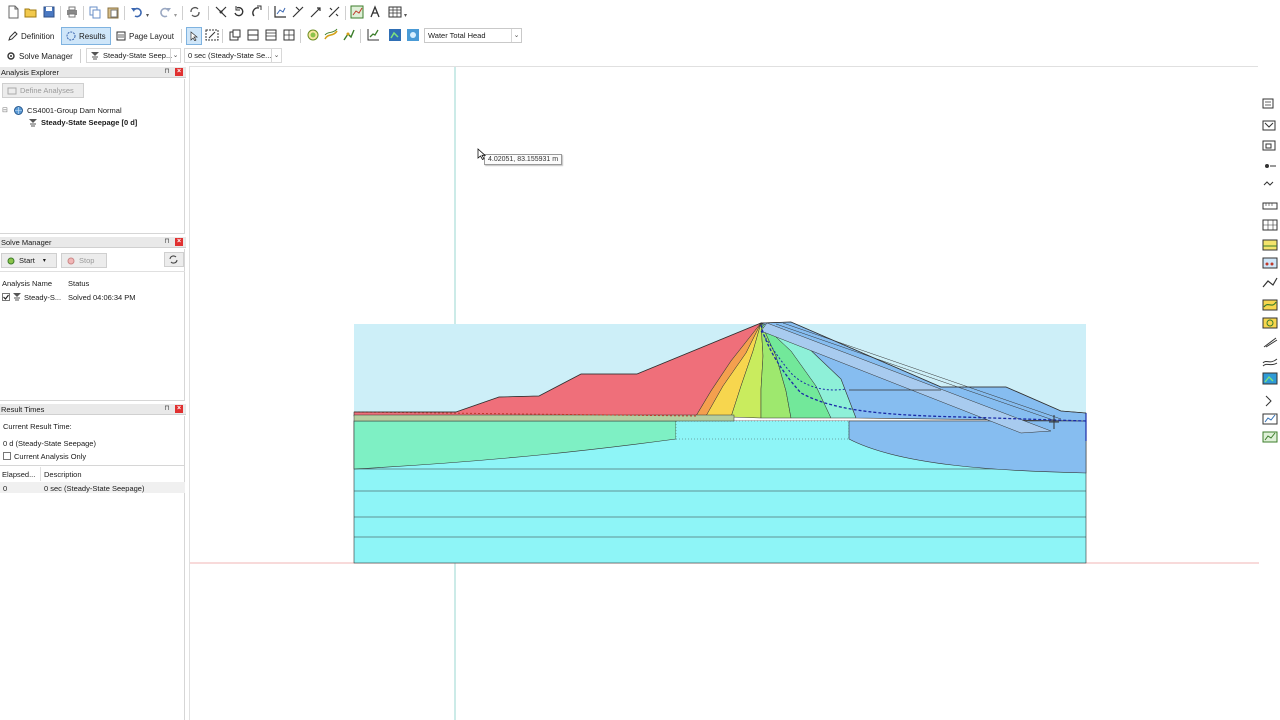 The width and height of the screenshot is (1280, 720). I want to click on open-folder-icon, so click(31, 12).